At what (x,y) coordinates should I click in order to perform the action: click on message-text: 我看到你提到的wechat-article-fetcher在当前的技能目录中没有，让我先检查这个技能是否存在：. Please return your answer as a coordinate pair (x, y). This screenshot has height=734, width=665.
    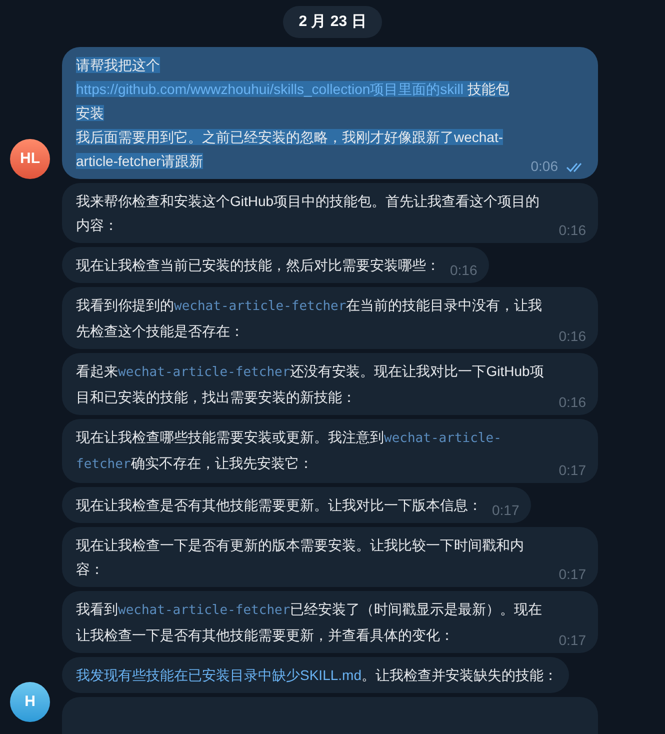
    Looking at the image, I should click on (310, 318).